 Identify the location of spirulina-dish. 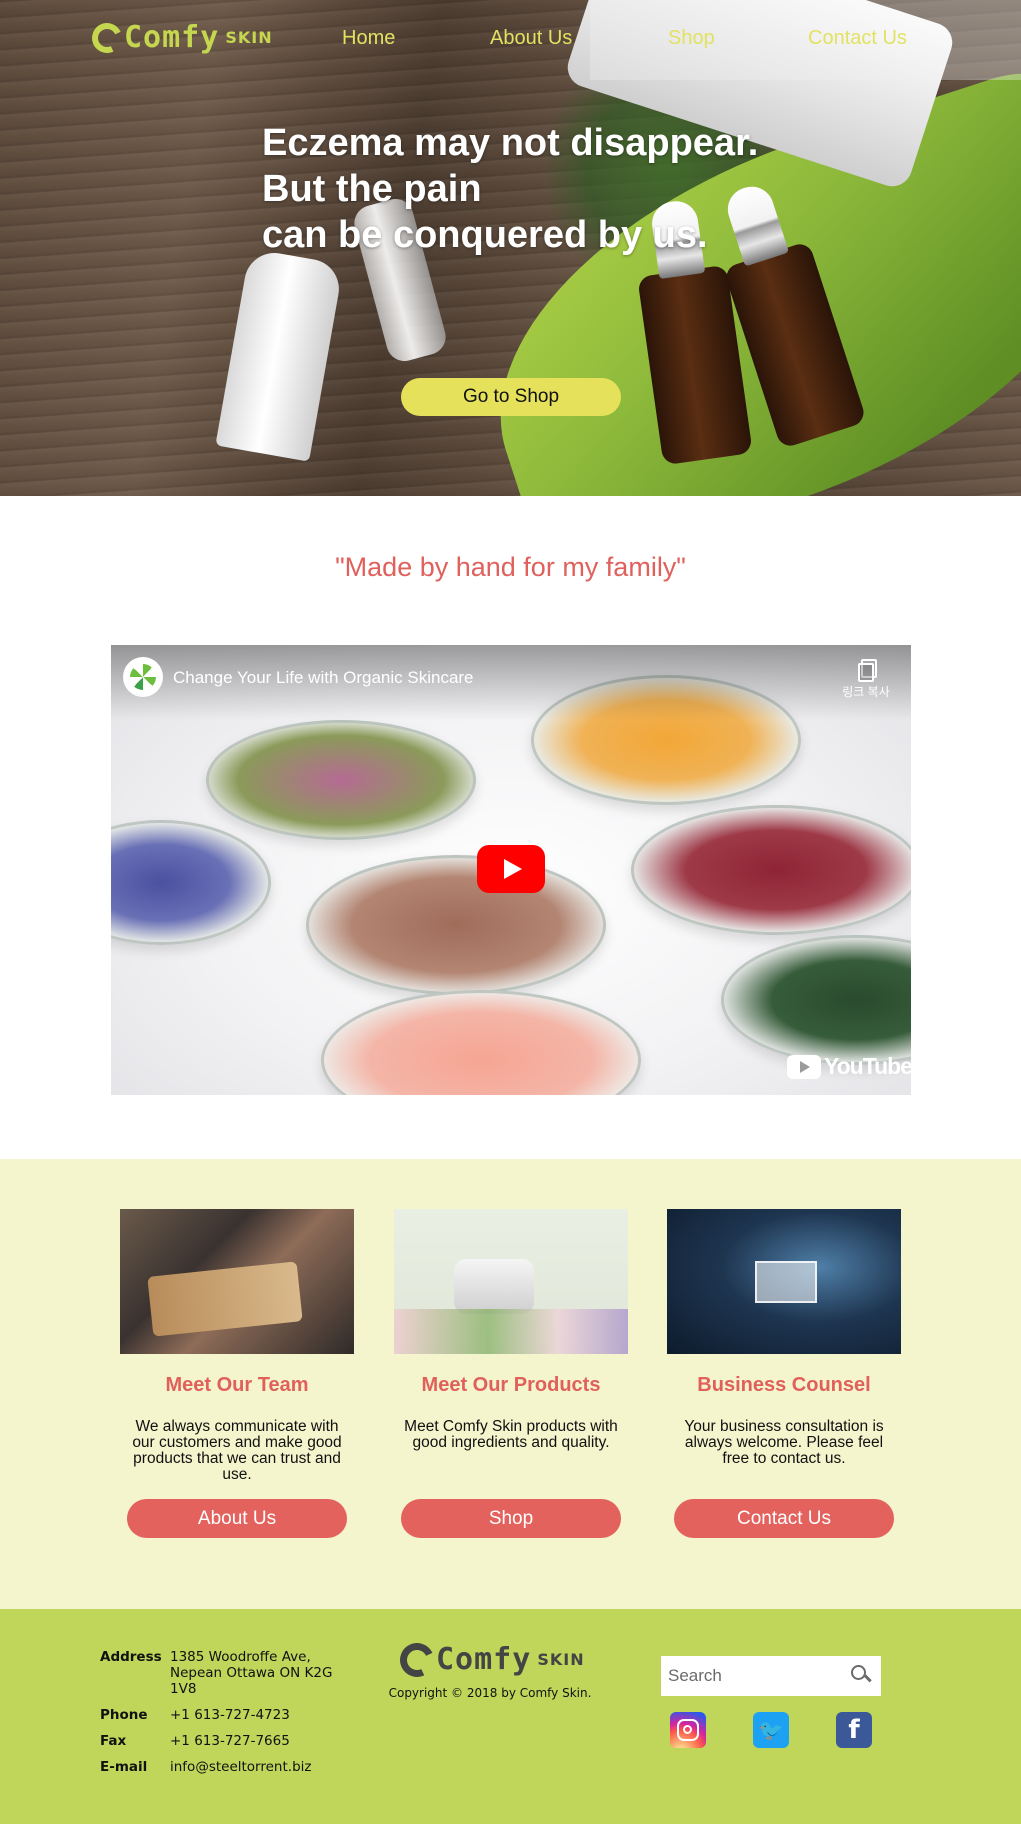
(816, 1000).